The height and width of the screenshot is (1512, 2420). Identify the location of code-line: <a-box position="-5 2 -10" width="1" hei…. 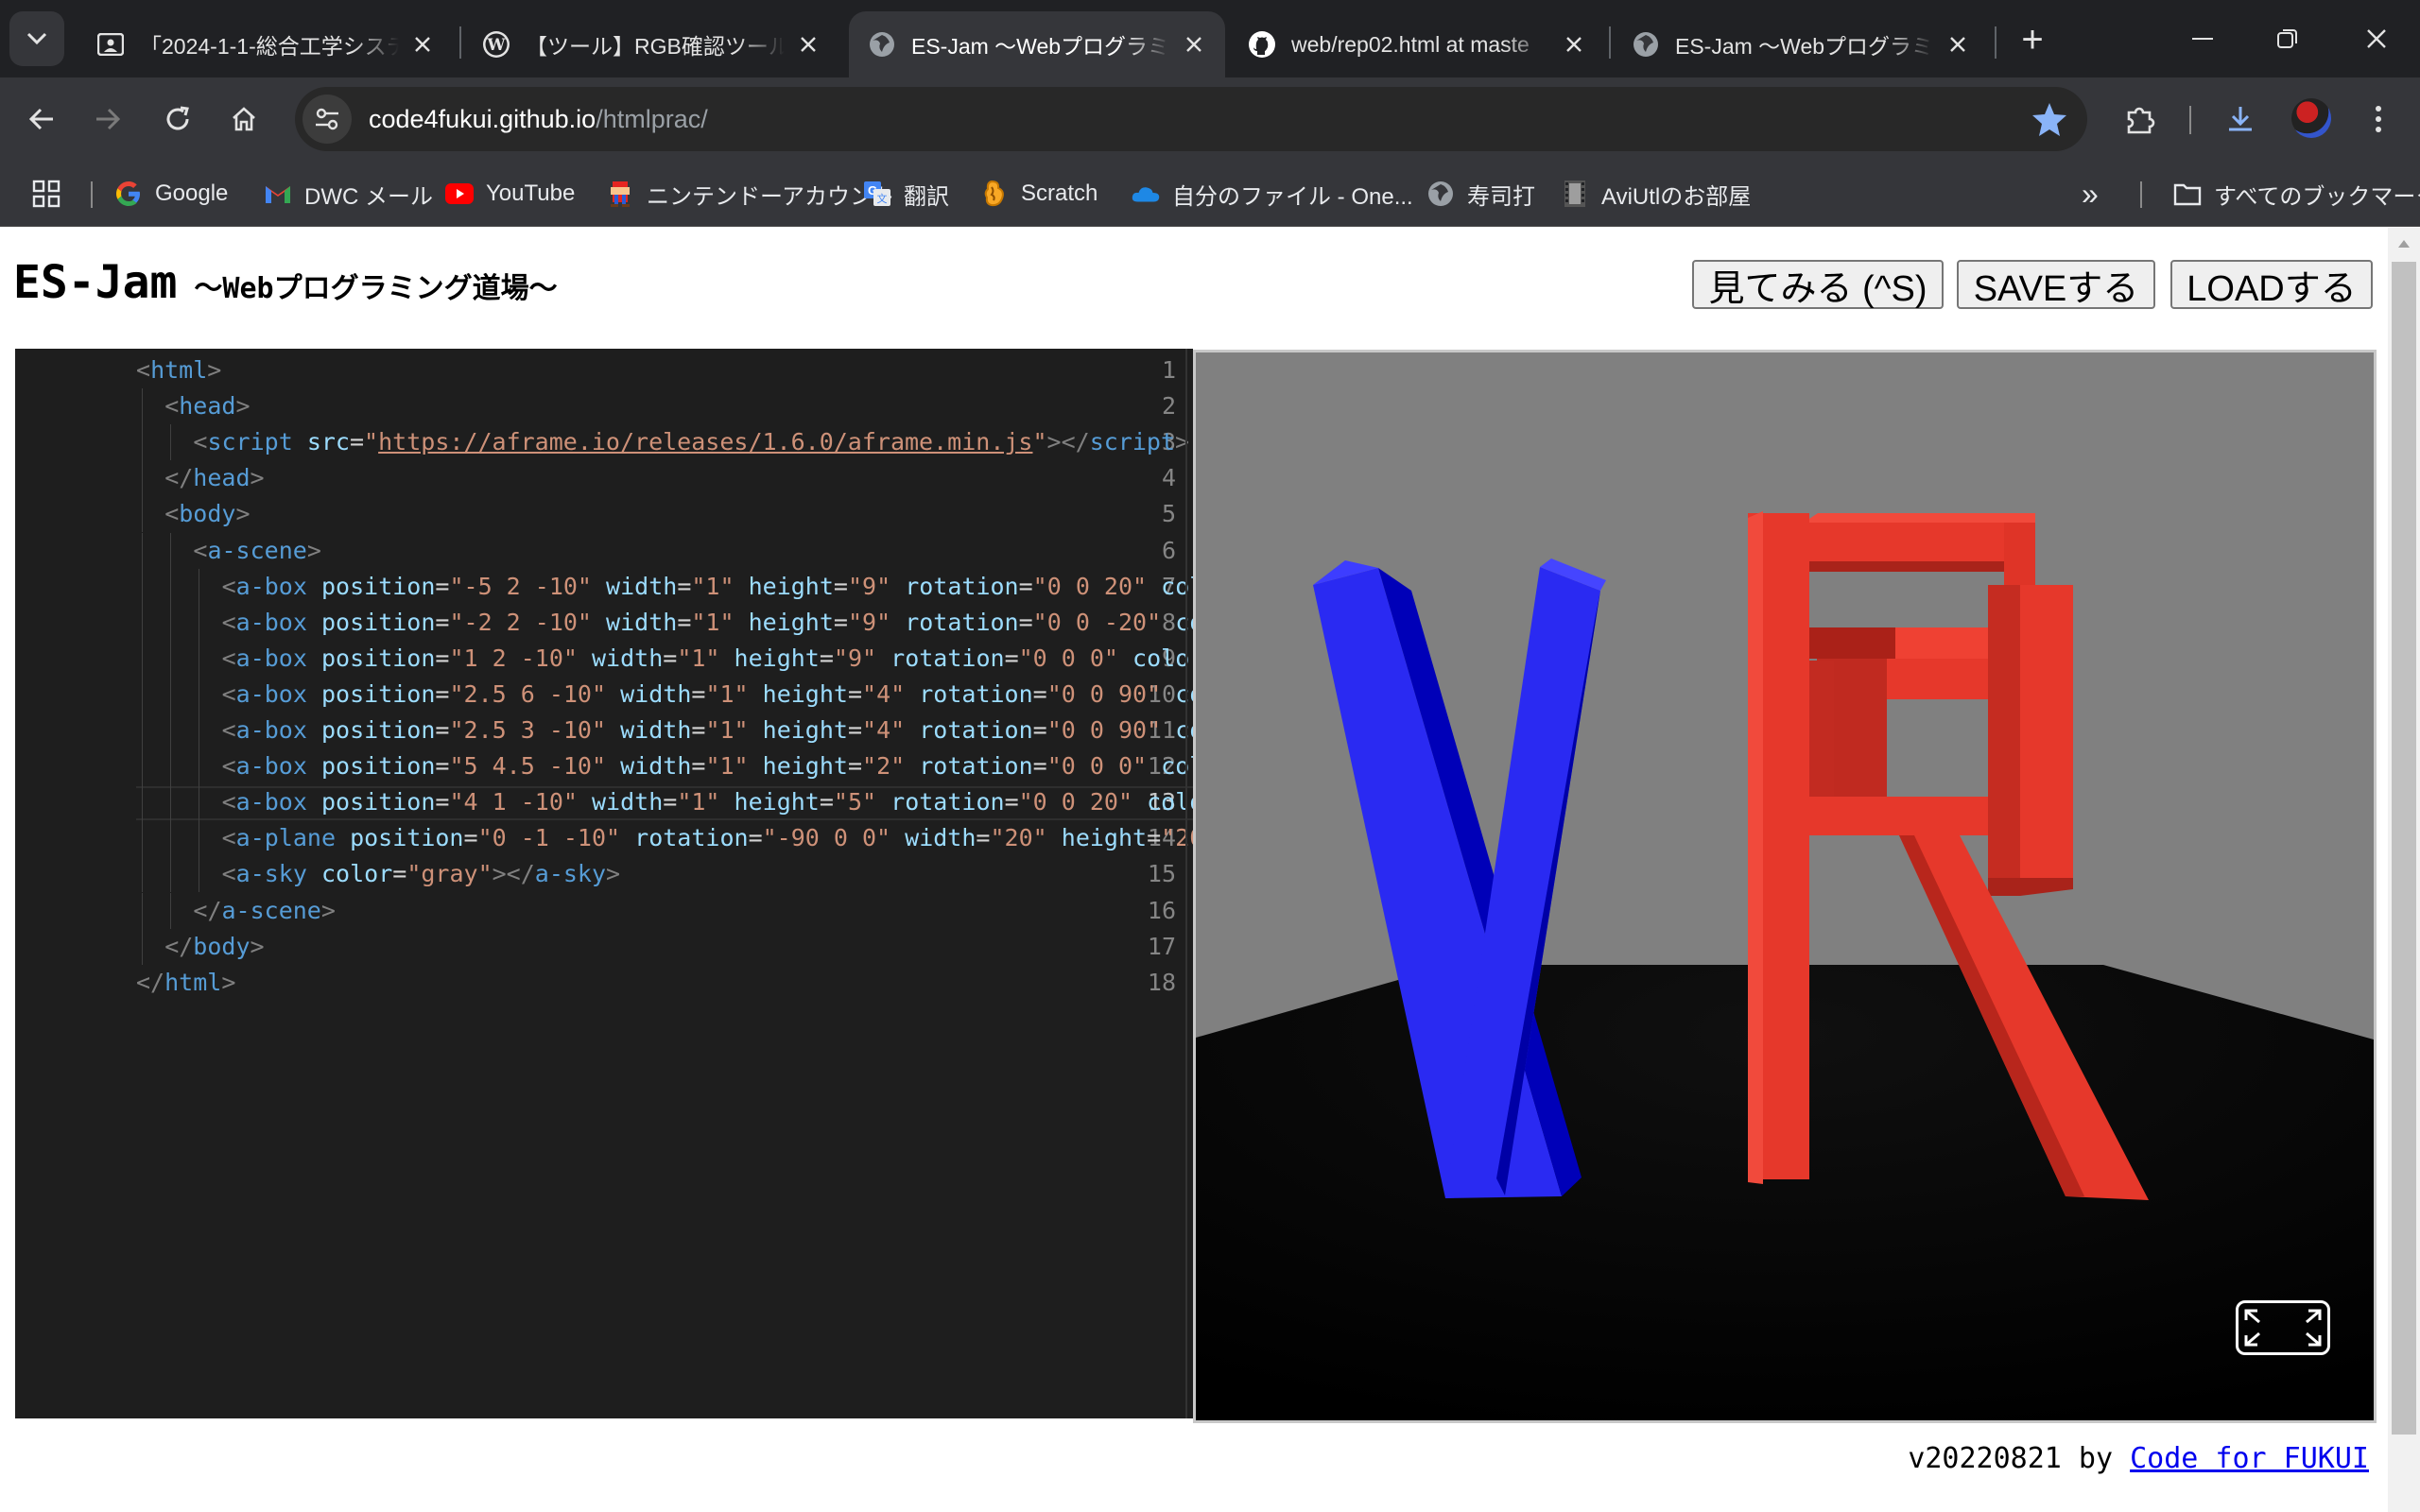
(707, 586).